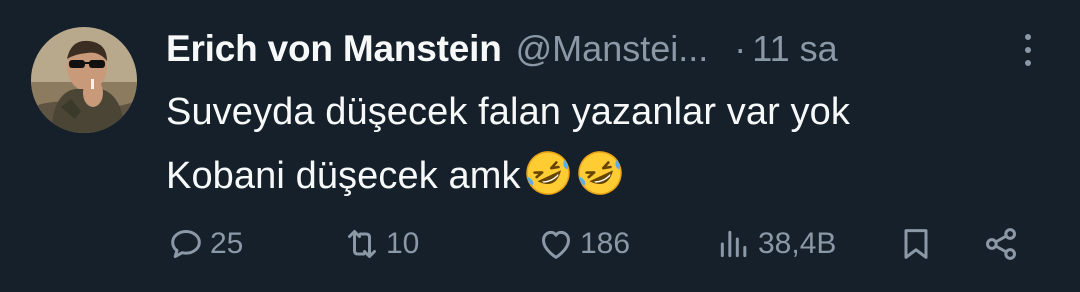 This screenshot has width=1080, height=292. What do you see at coordinates (797, 243) in the screenshot?
I see `views-count: 38,4B` at bounding box center [797, 243].